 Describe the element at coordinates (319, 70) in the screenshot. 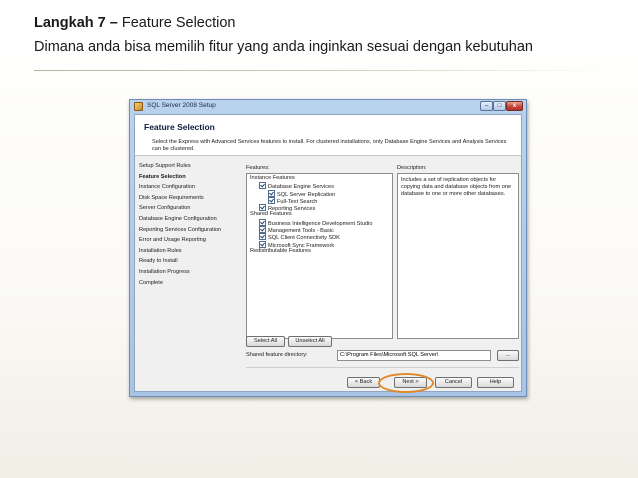

I see `slide-divider` at that location.